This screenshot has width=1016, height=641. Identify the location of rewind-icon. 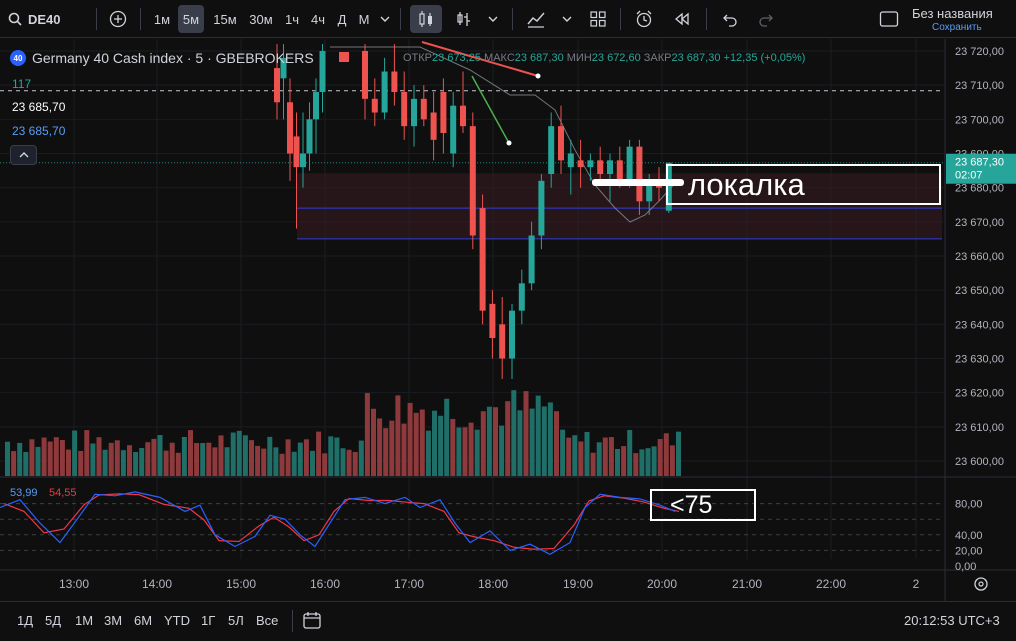
(681, 19).